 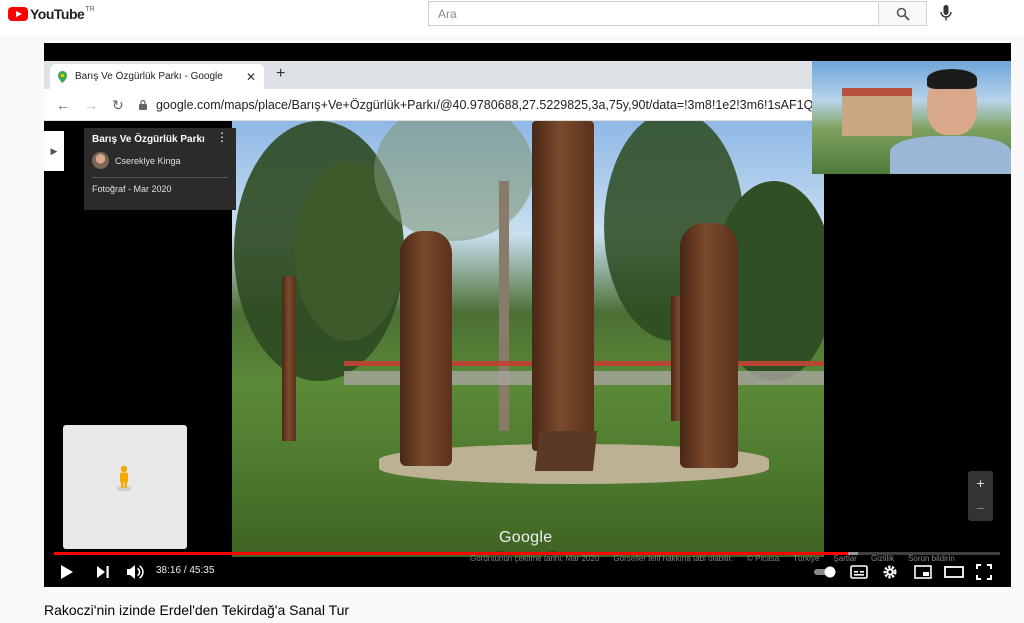 What do you see at coordinates (526, 537) in the screenshot?
I see `google-watermark: Google` at bounding box center [526, 537].